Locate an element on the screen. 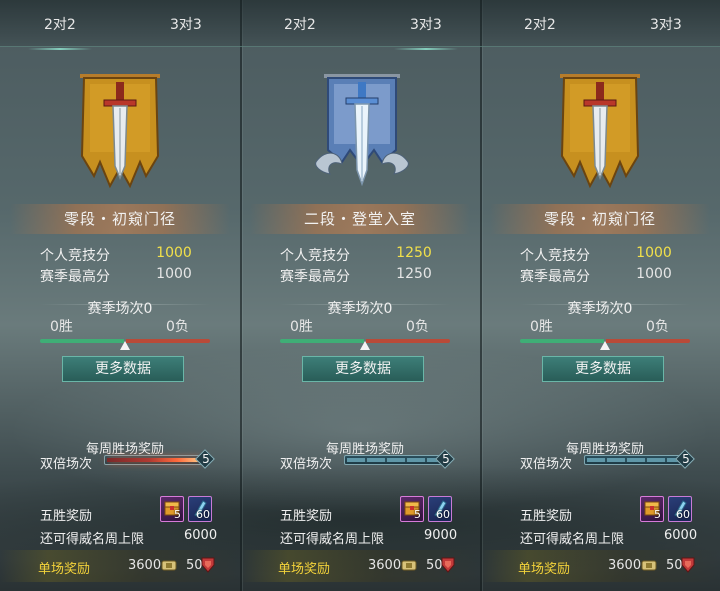  rank-title: 二段・登堂入室 is located at coordinates (359, 219).